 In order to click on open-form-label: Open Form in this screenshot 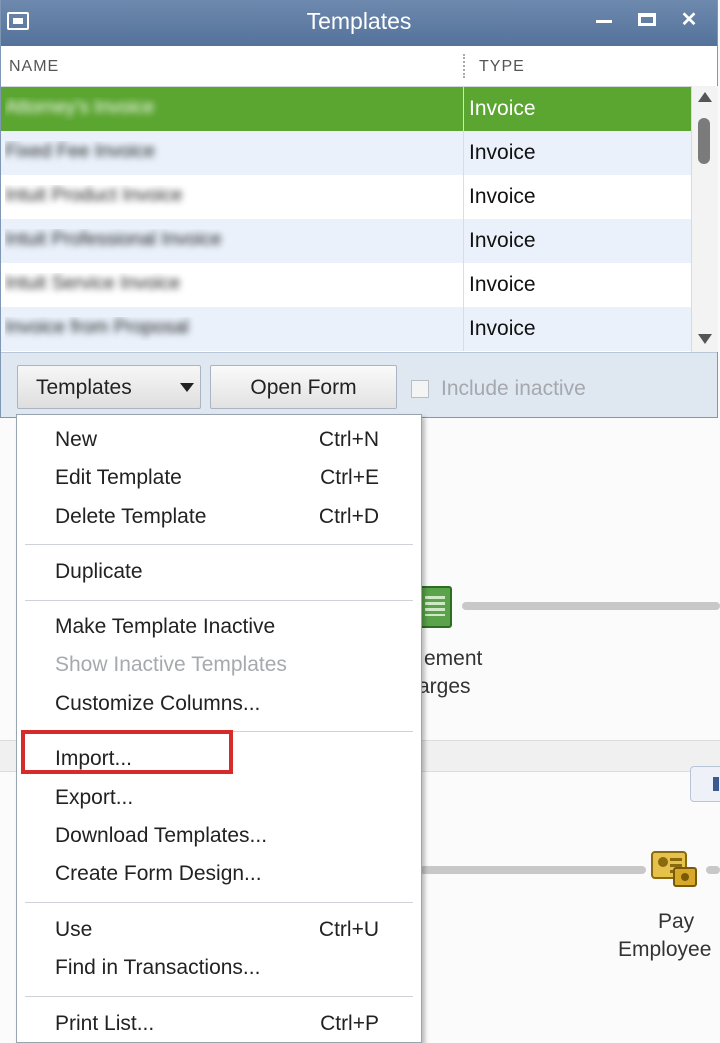, I will do `click(303, 387)`.